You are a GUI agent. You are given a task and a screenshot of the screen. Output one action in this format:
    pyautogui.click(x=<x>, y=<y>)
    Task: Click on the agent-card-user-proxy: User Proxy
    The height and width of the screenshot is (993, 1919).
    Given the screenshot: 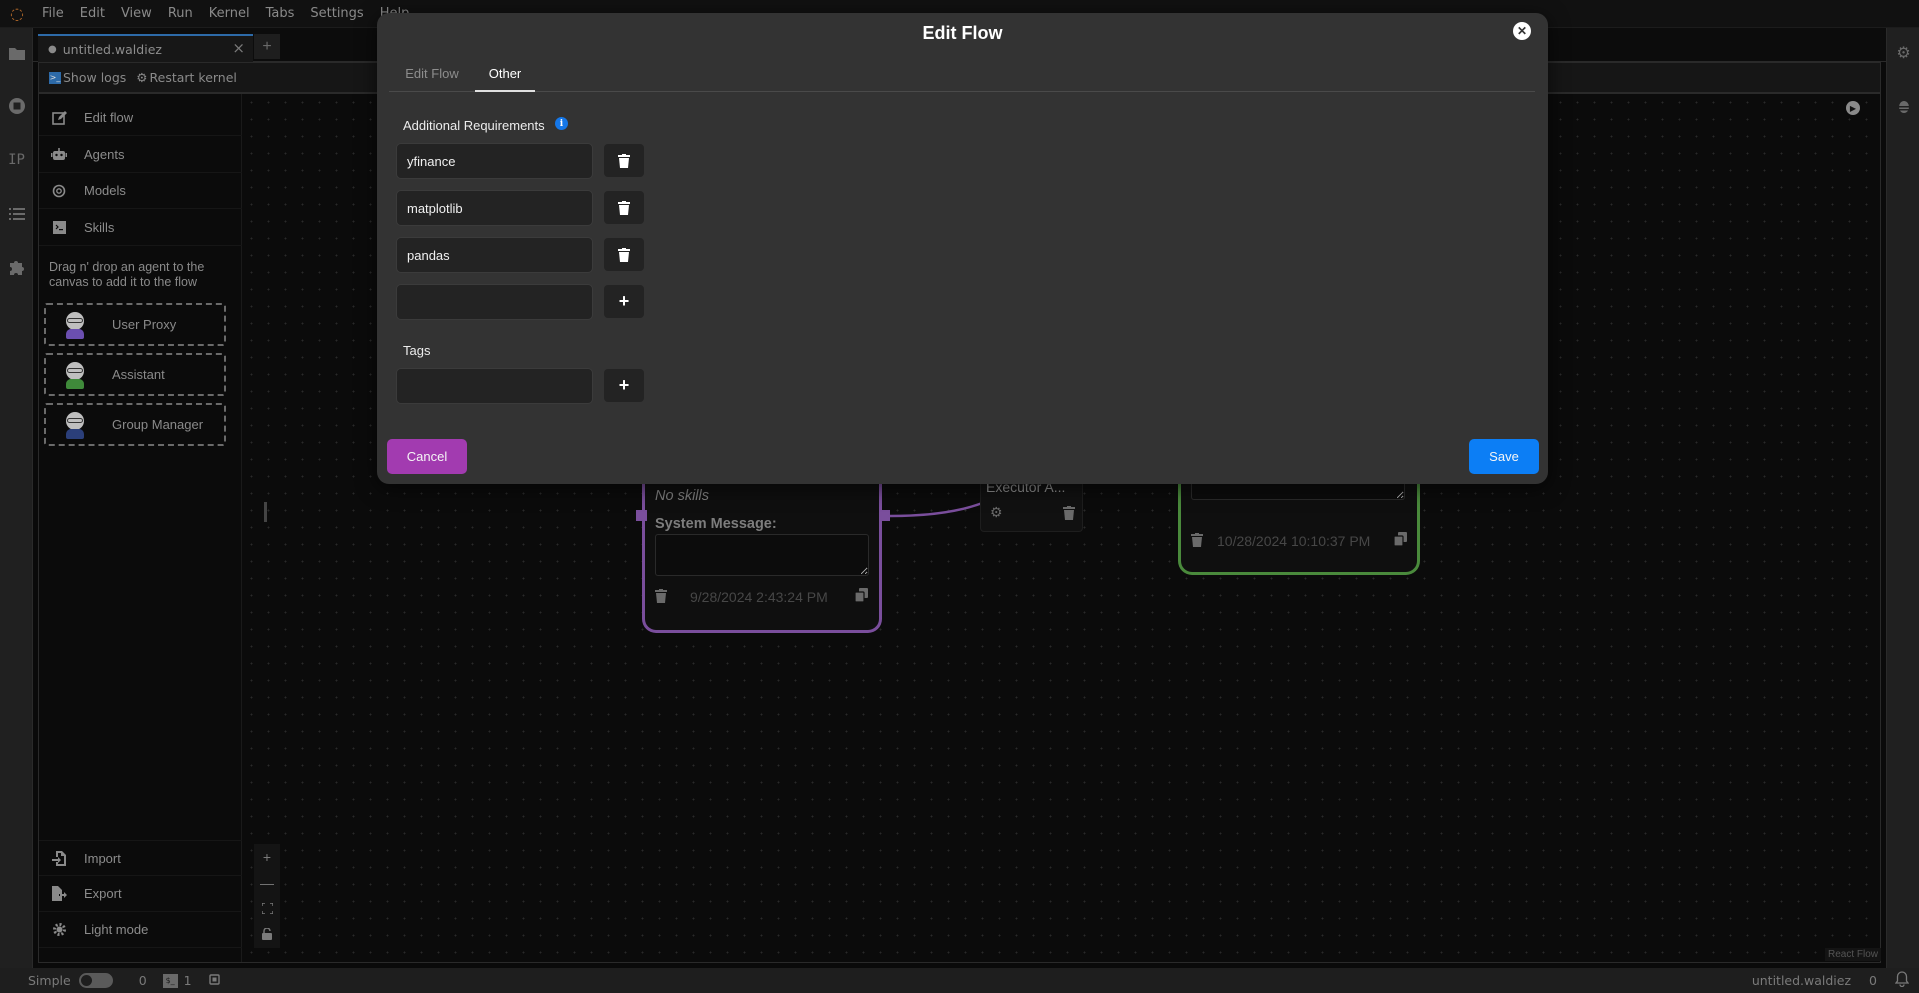 What is the action you would take?
    pyautogui.click(x=135, y=324)
    